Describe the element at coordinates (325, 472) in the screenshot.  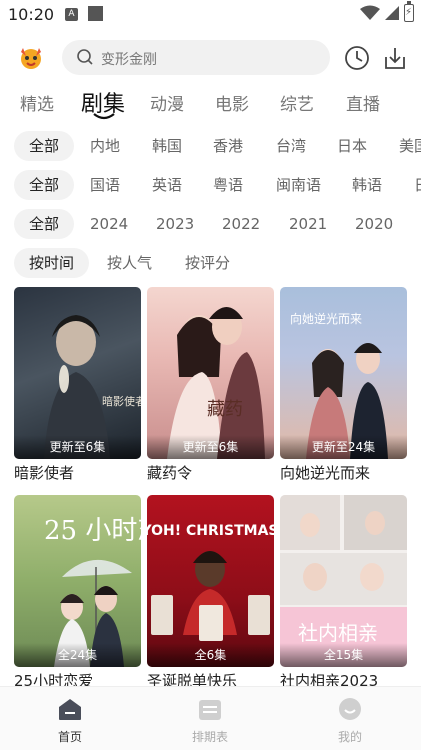
I see `show-title: 向她逆光而来` at that location.